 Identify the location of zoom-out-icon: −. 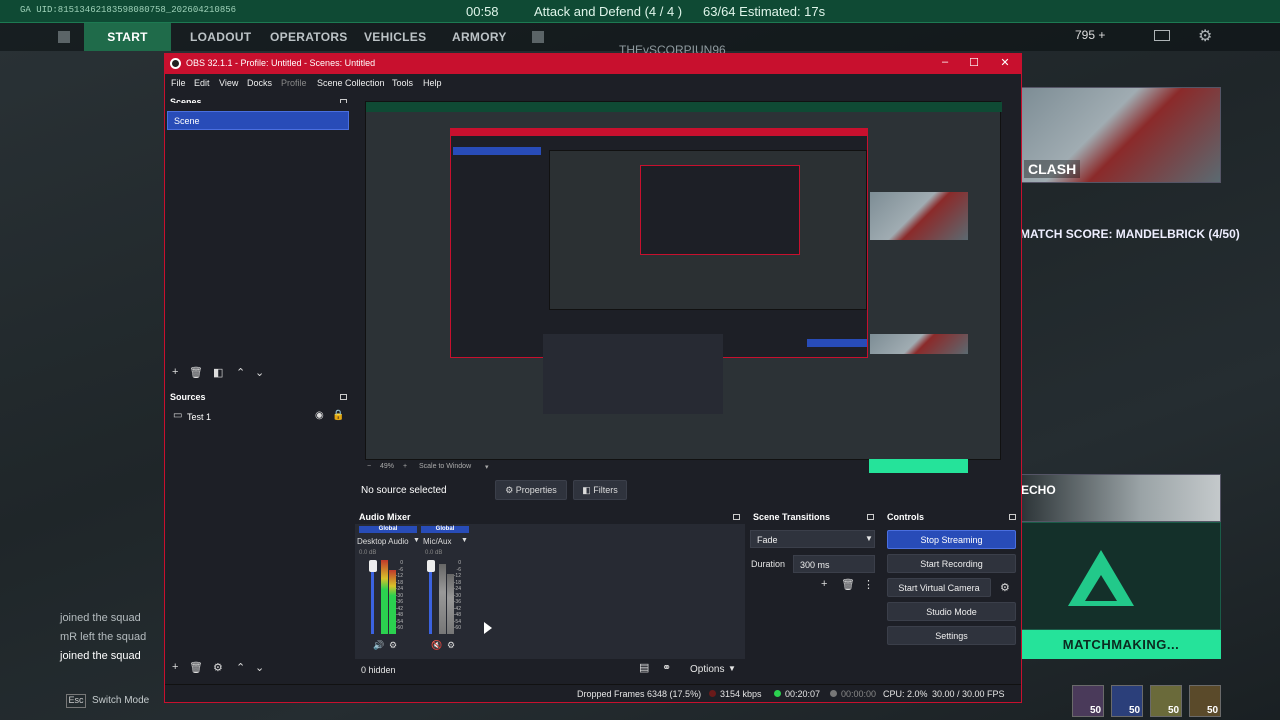
(369, 466).